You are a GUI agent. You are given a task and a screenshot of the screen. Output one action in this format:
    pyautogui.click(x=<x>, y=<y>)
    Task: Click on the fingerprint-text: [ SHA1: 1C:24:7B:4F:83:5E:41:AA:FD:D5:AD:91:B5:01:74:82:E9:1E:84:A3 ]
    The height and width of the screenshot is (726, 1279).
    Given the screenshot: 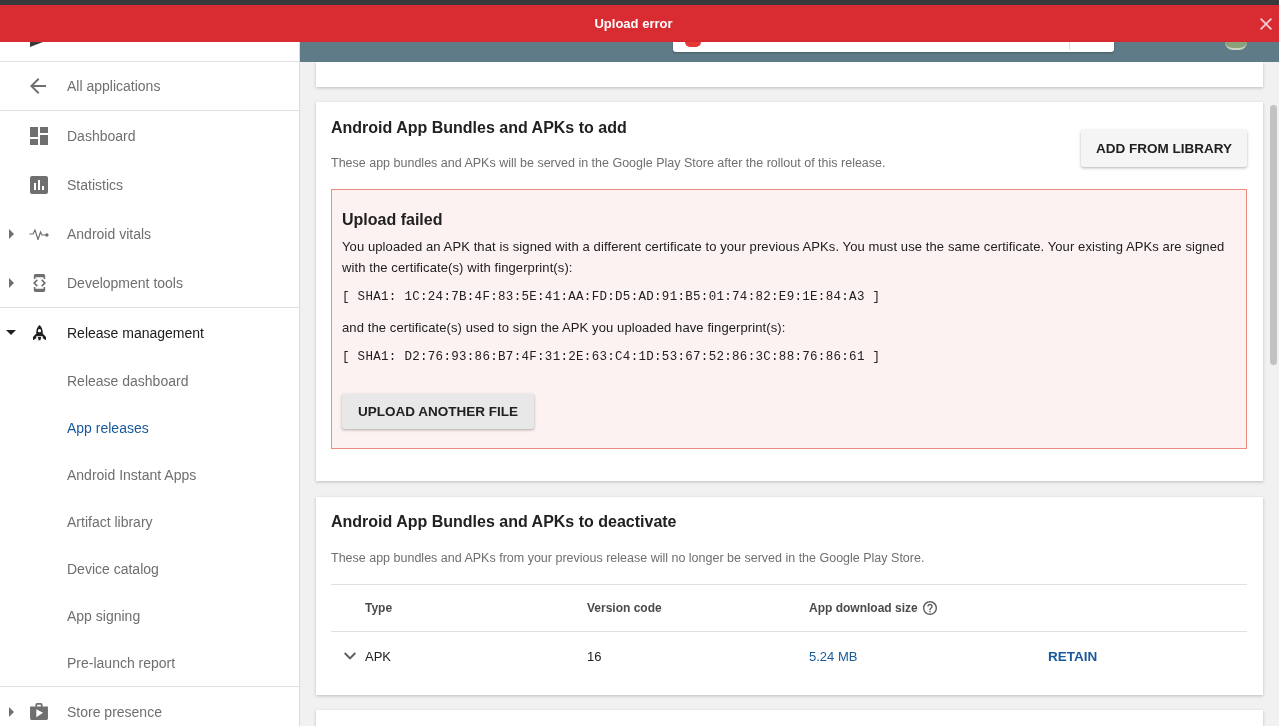 What is the action you would take?
    pyautogui.click(x=612, y=297)
    